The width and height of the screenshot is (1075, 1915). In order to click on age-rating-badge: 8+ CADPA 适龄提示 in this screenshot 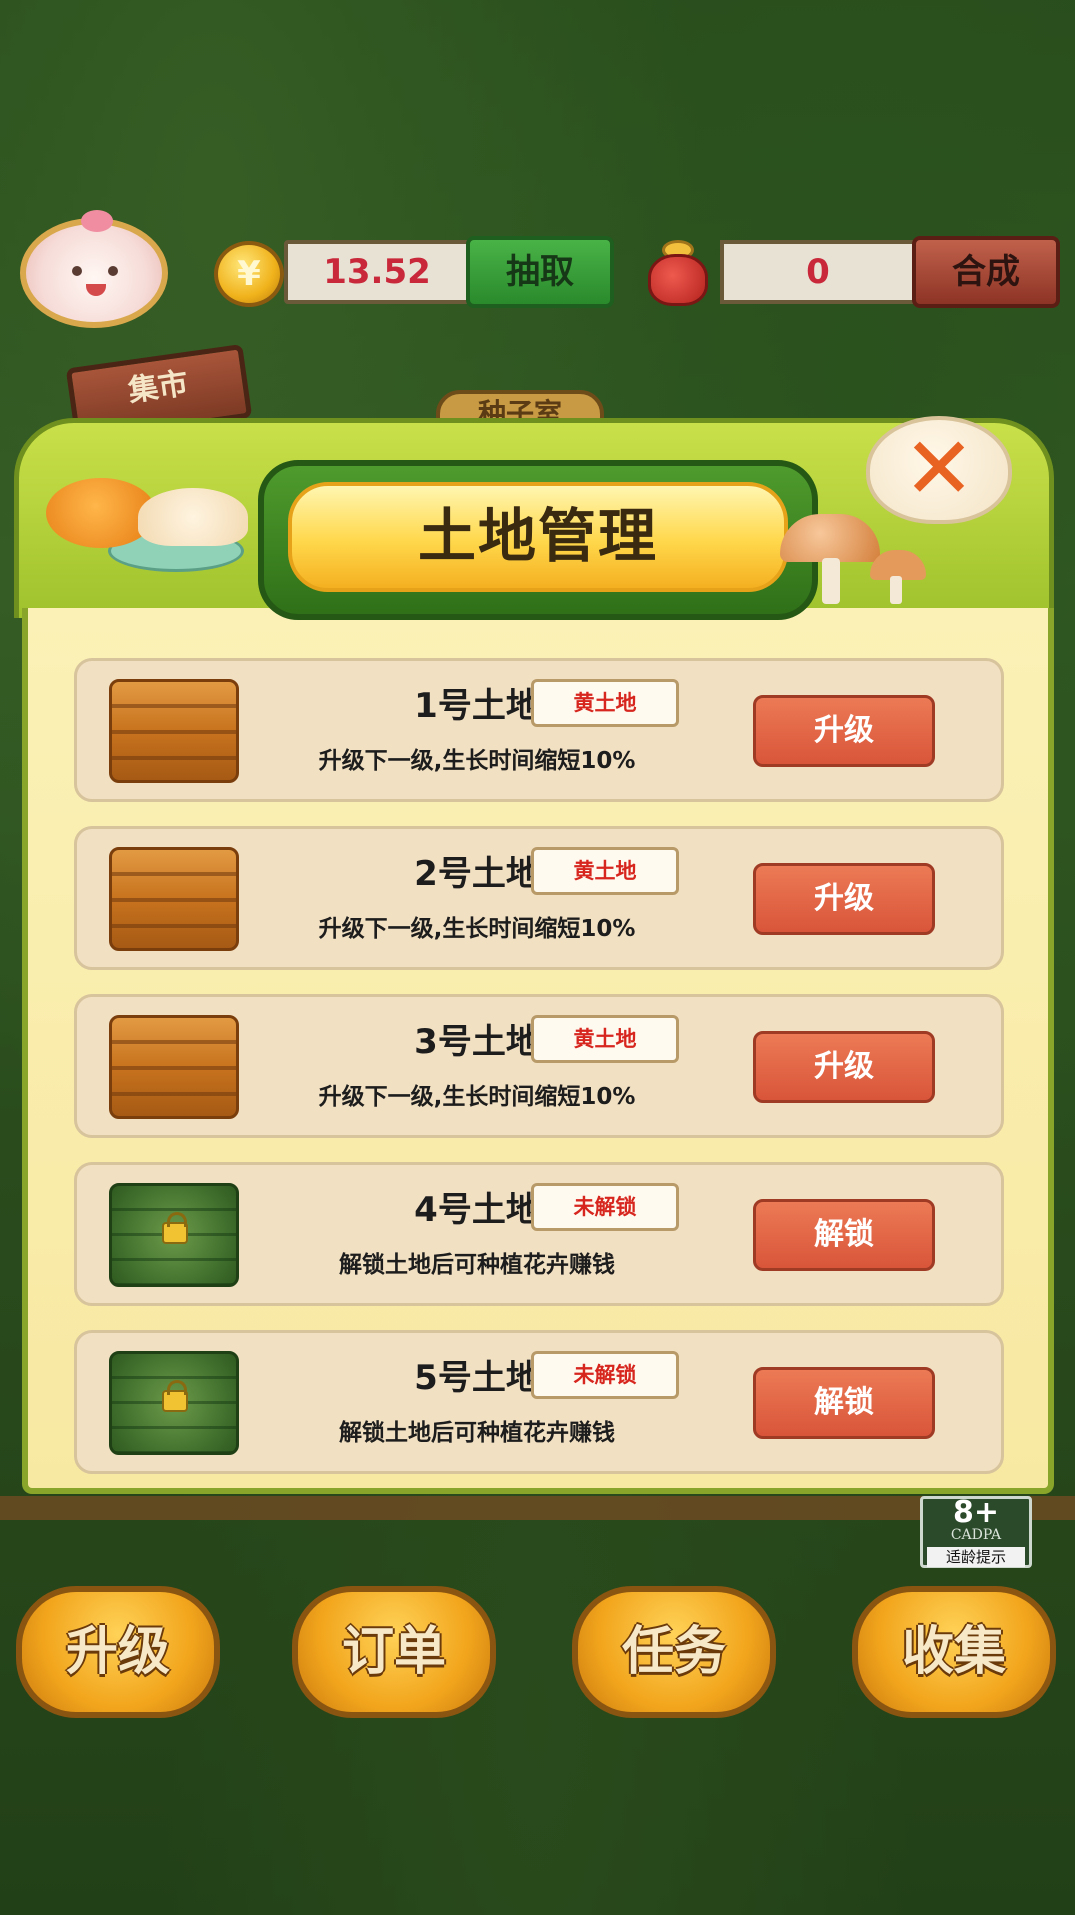, I will do `click(976, 1531)`.